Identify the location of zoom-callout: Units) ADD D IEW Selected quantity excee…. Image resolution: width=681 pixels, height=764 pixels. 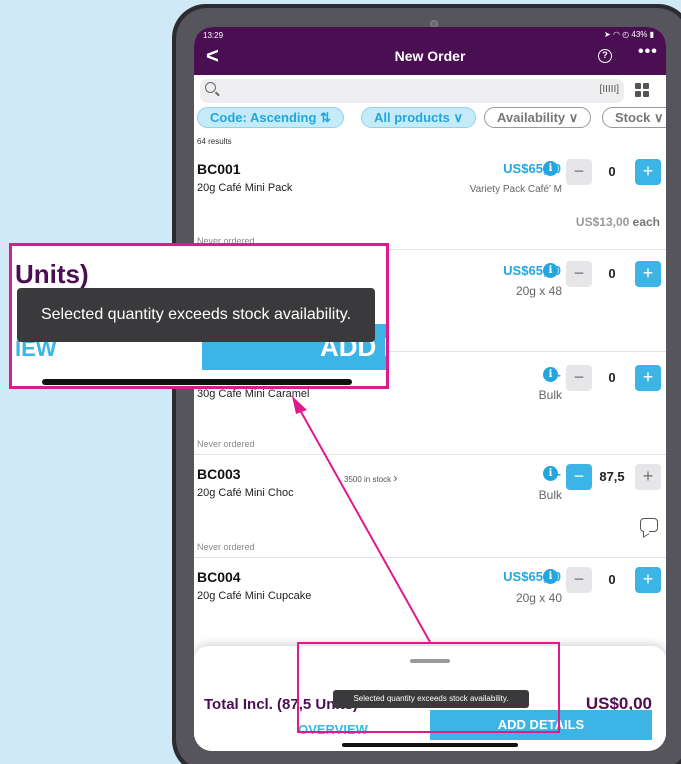
(199, 316).